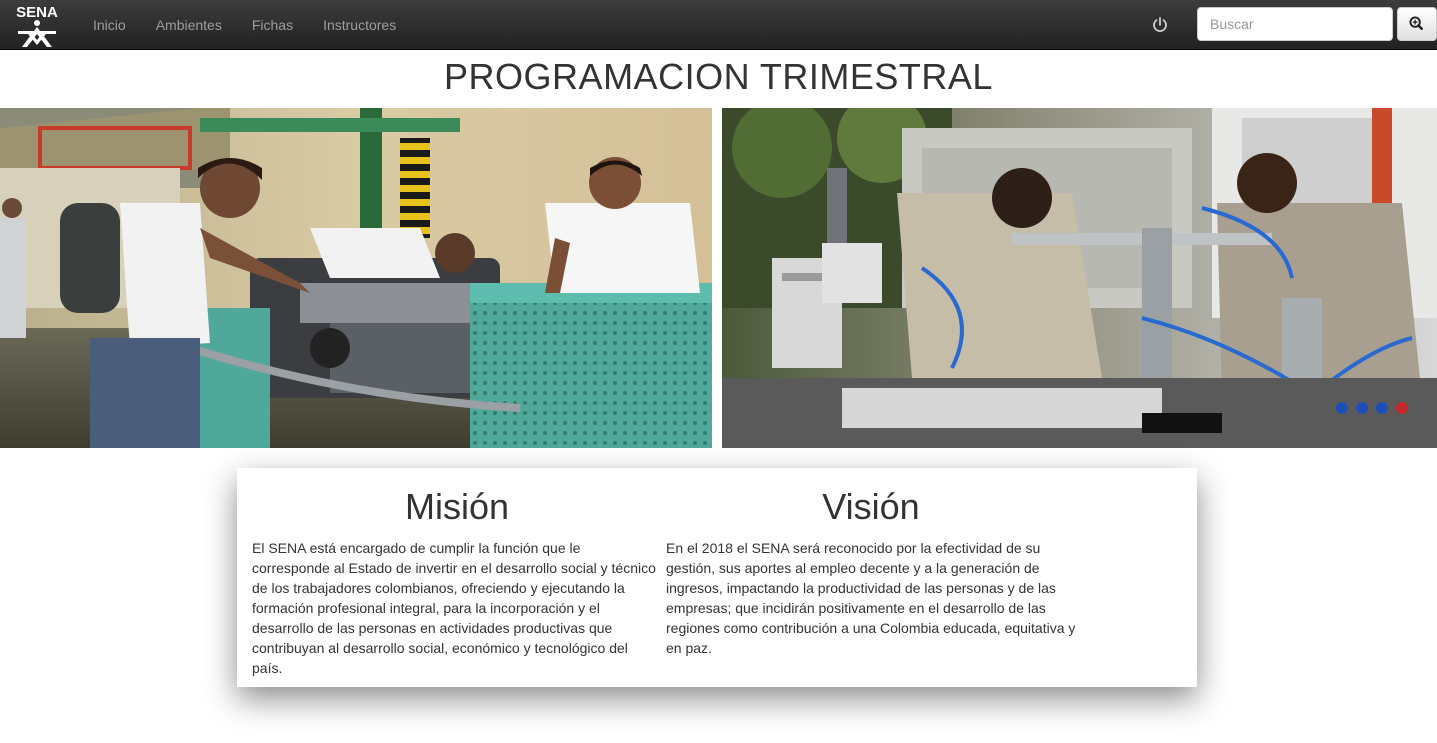 This screenshot has height=743, width=1437. I want to click on nav-link-instructores: Instructores, so click(359, 25).